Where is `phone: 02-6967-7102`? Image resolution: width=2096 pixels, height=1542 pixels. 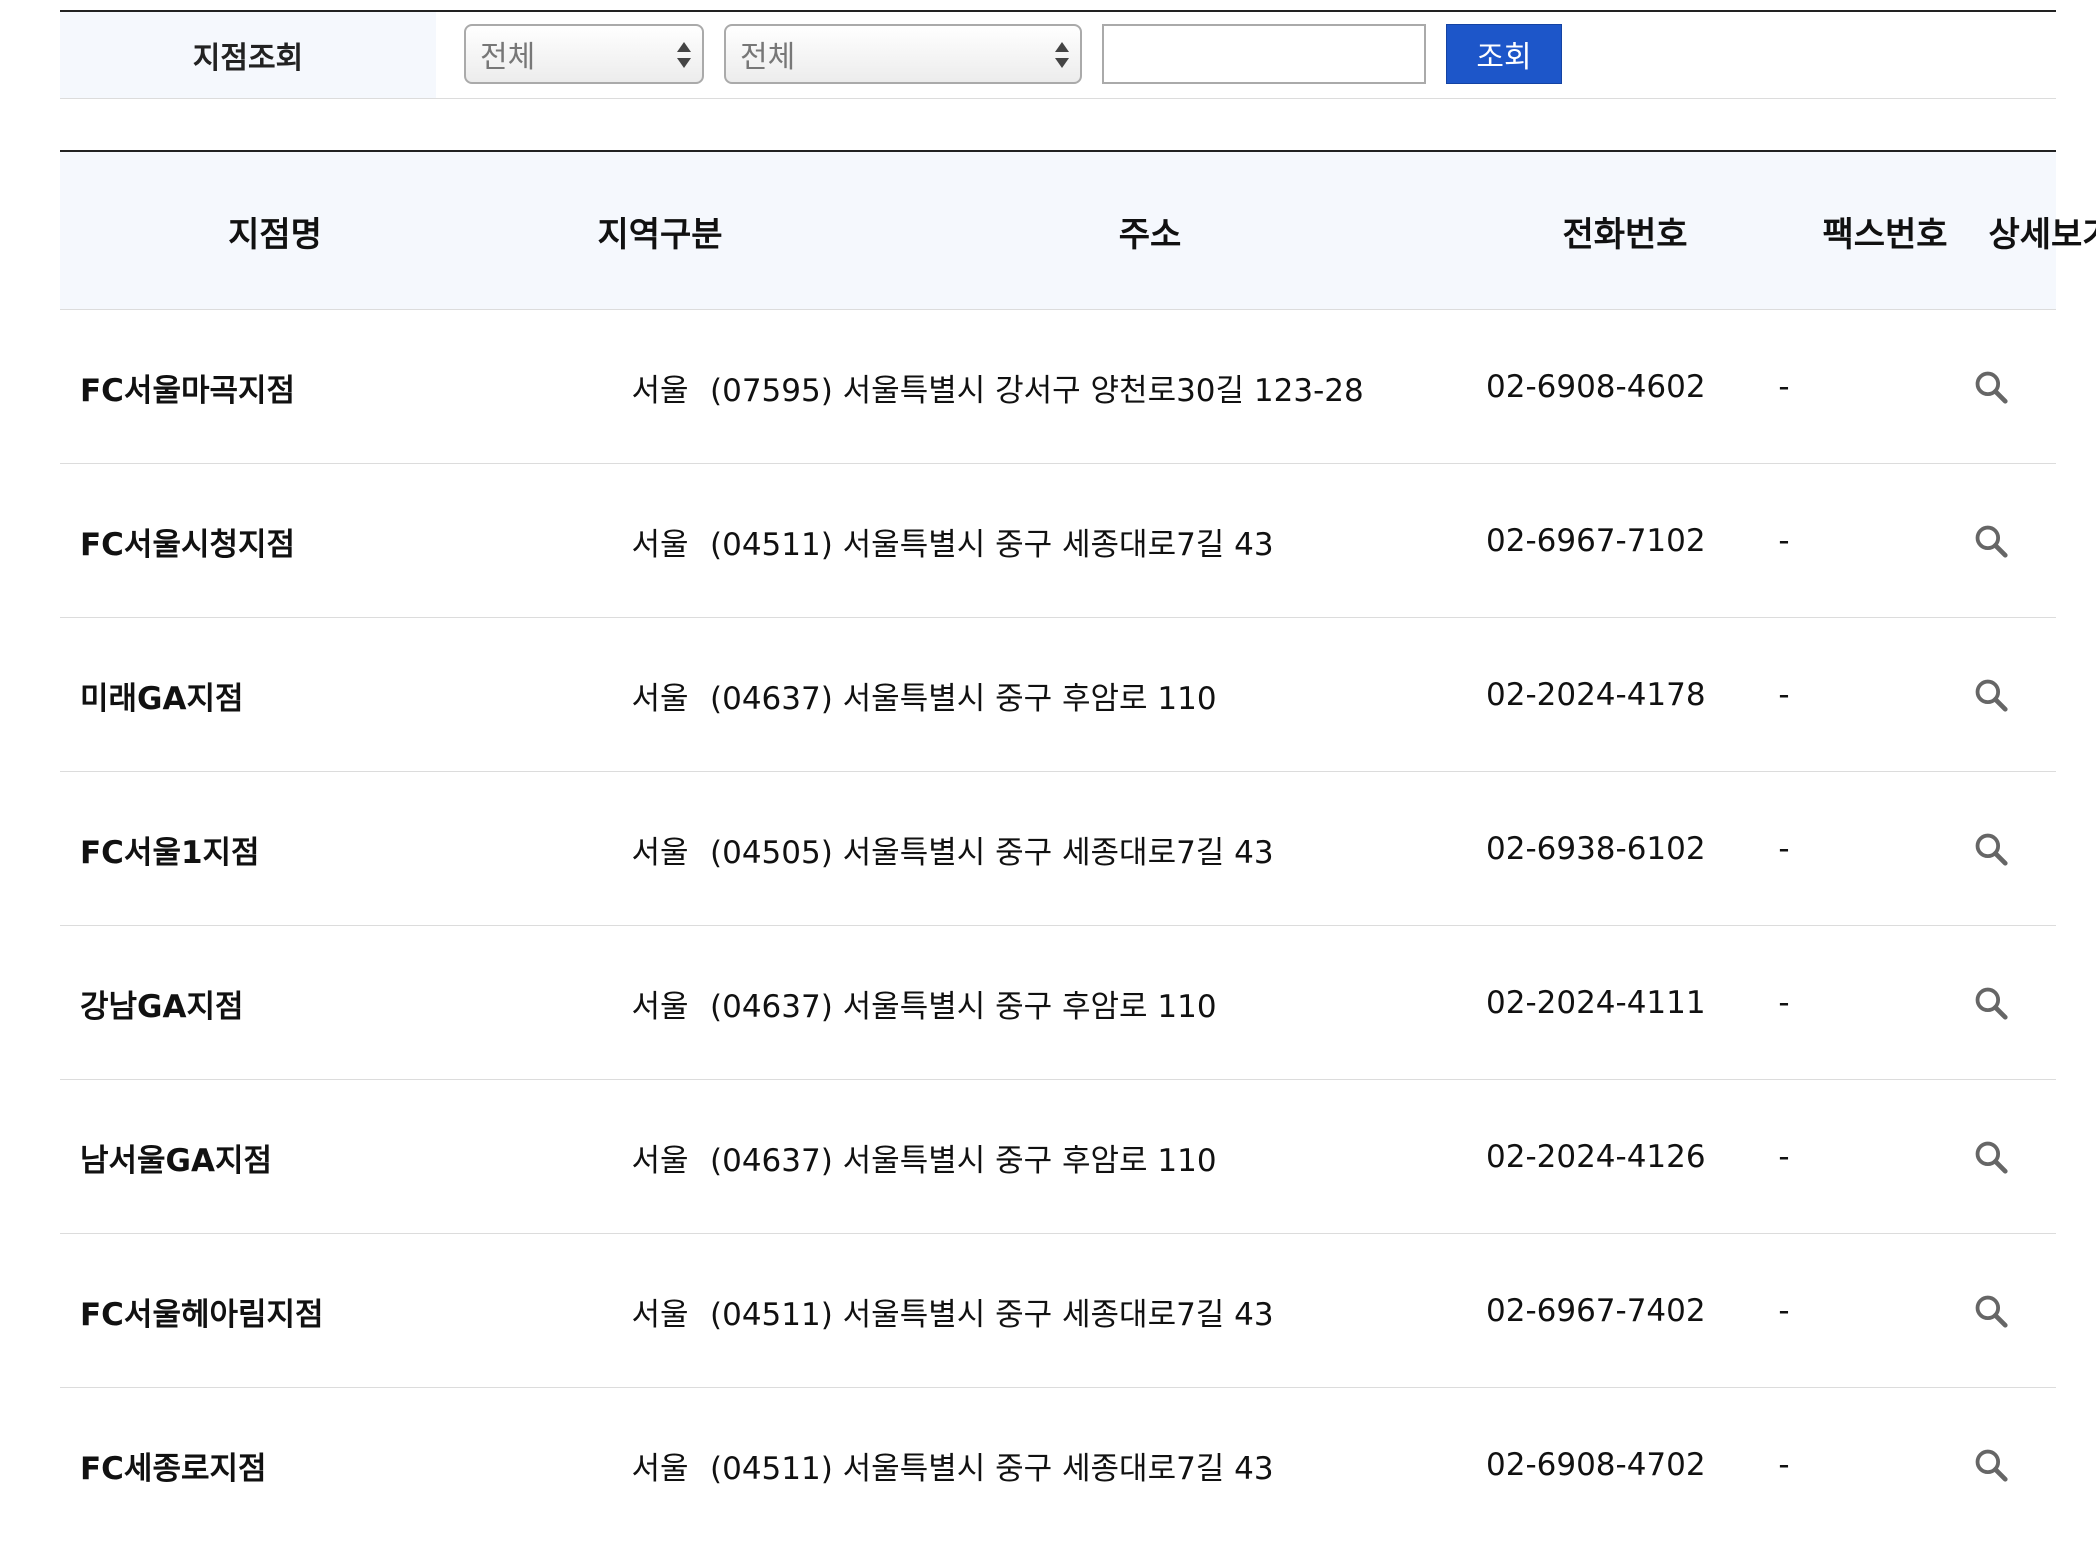
phone: 02-6967-7102 is located at coordinates (1596, 541).